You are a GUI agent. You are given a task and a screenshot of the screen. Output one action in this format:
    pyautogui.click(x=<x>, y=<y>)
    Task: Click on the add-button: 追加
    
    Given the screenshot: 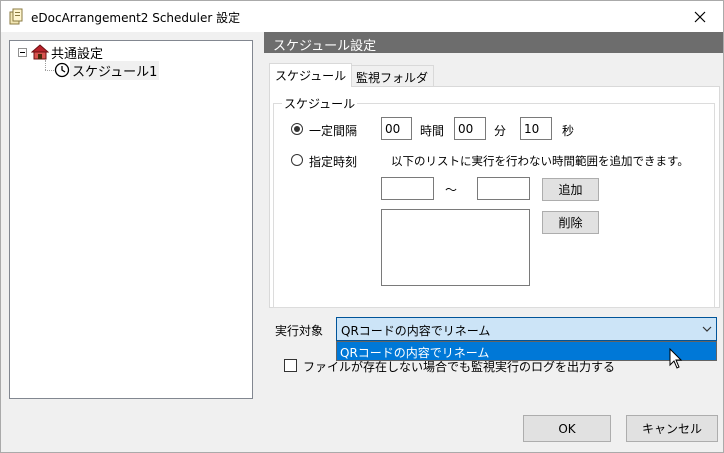 What is the action you would take?
    pyautogui.click(x=570, y=189)
    